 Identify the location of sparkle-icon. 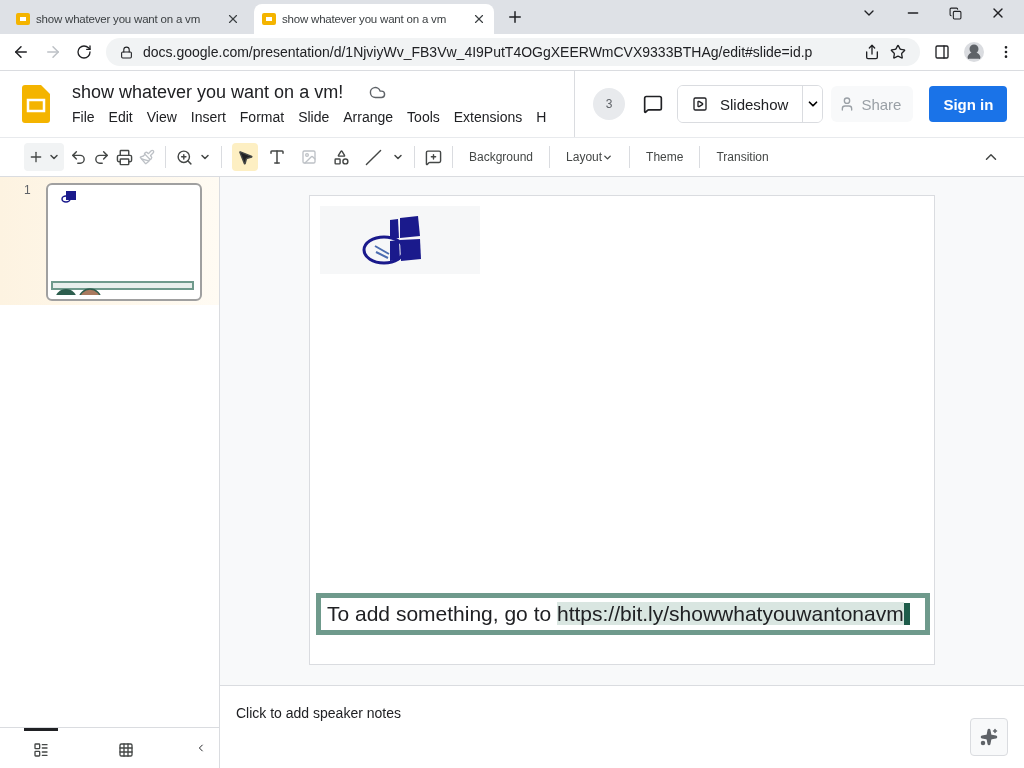
(989, 737).